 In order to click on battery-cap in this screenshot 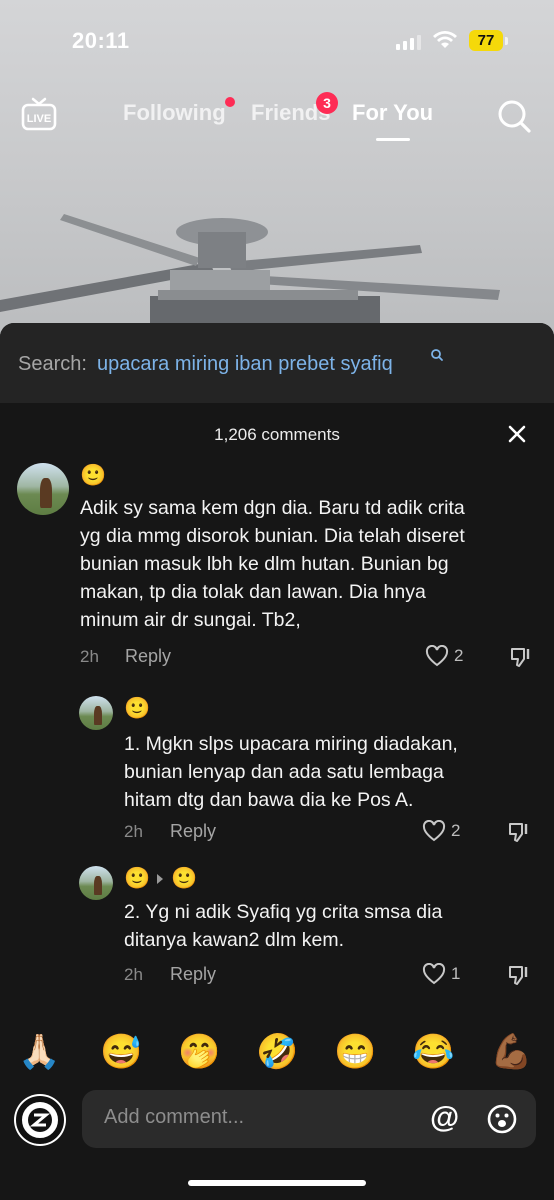, I will do `click(506, 41)`.